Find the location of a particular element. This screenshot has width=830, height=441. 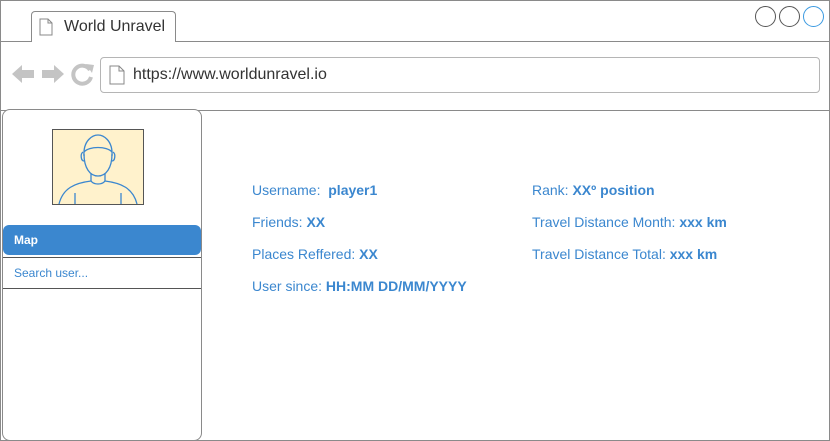

travel-month-row: Travel Distance Month: xxx km is located at coordinates (629, 222).